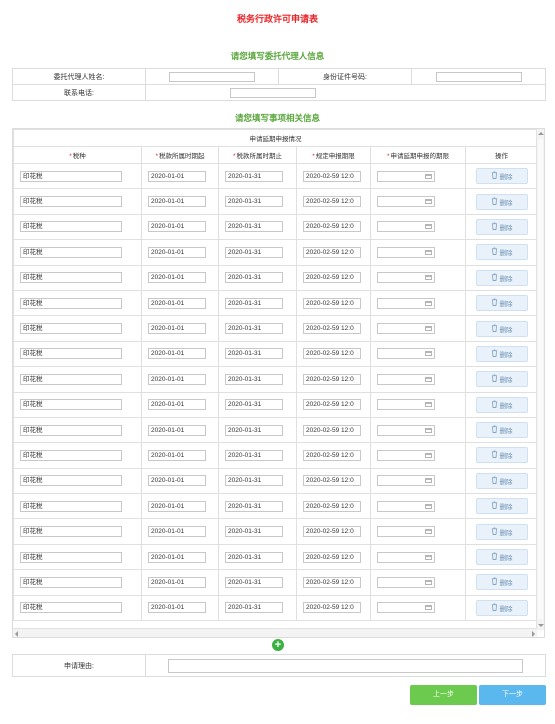 Image resolution: width=555 pixels, height=724 pixels. Describe the element at coordinates (540, 379) in the screenshot. I see `vertical-scrollbar` at that location.